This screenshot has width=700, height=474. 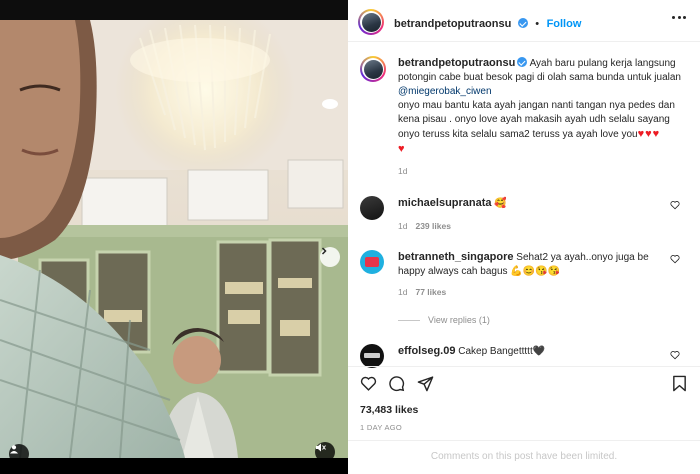 I want to click on post-header: betrandpetoputraonsu • Follow, so click(x=524, y=21).